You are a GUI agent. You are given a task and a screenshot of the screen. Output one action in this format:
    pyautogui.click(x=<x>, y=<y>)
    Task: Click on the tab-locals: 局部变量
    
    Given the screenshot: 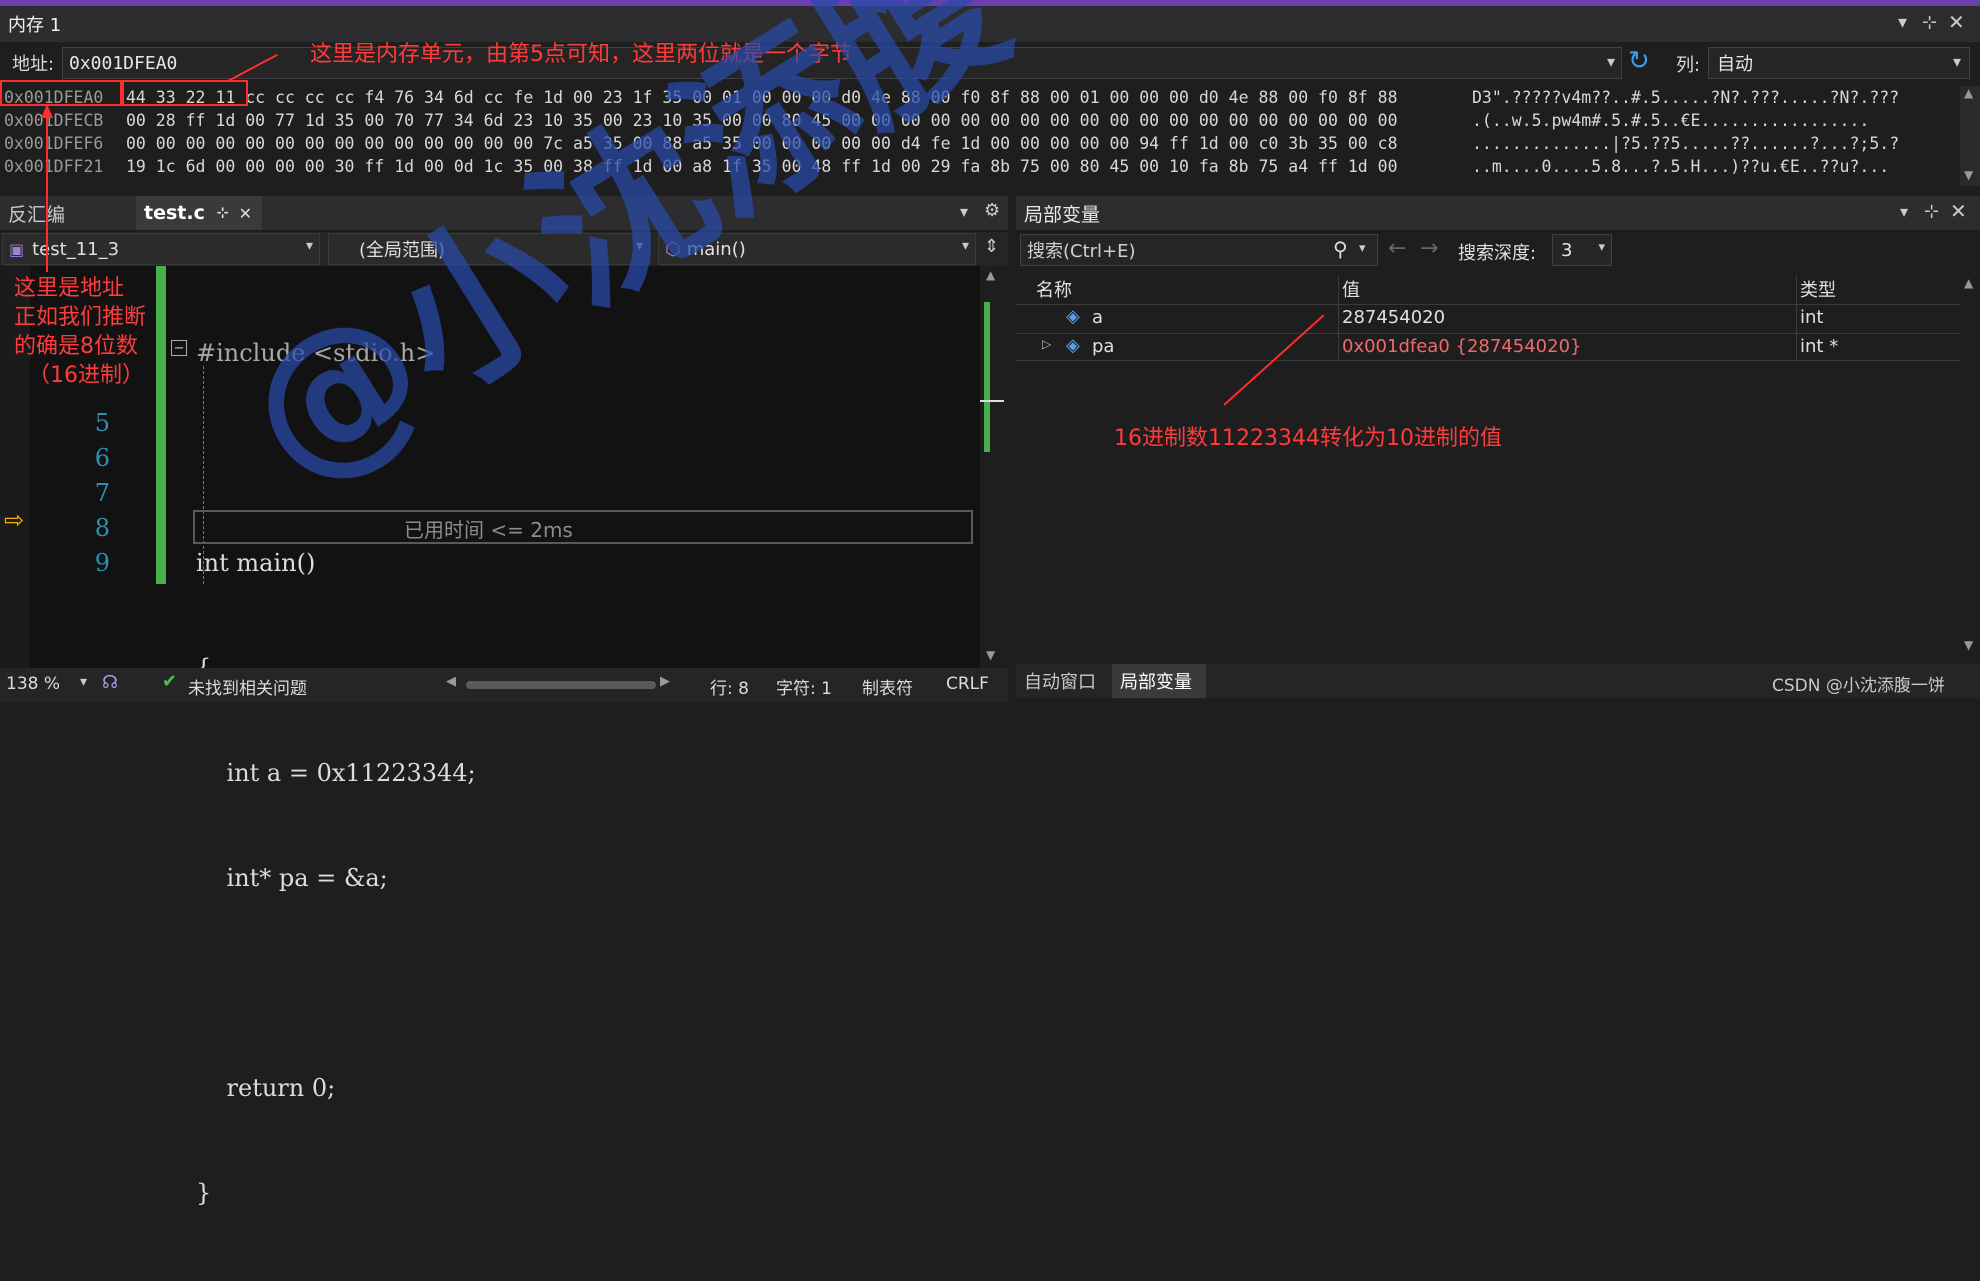 What is the action you would take?
    pyautogui.click(x=1159, y=681)
    